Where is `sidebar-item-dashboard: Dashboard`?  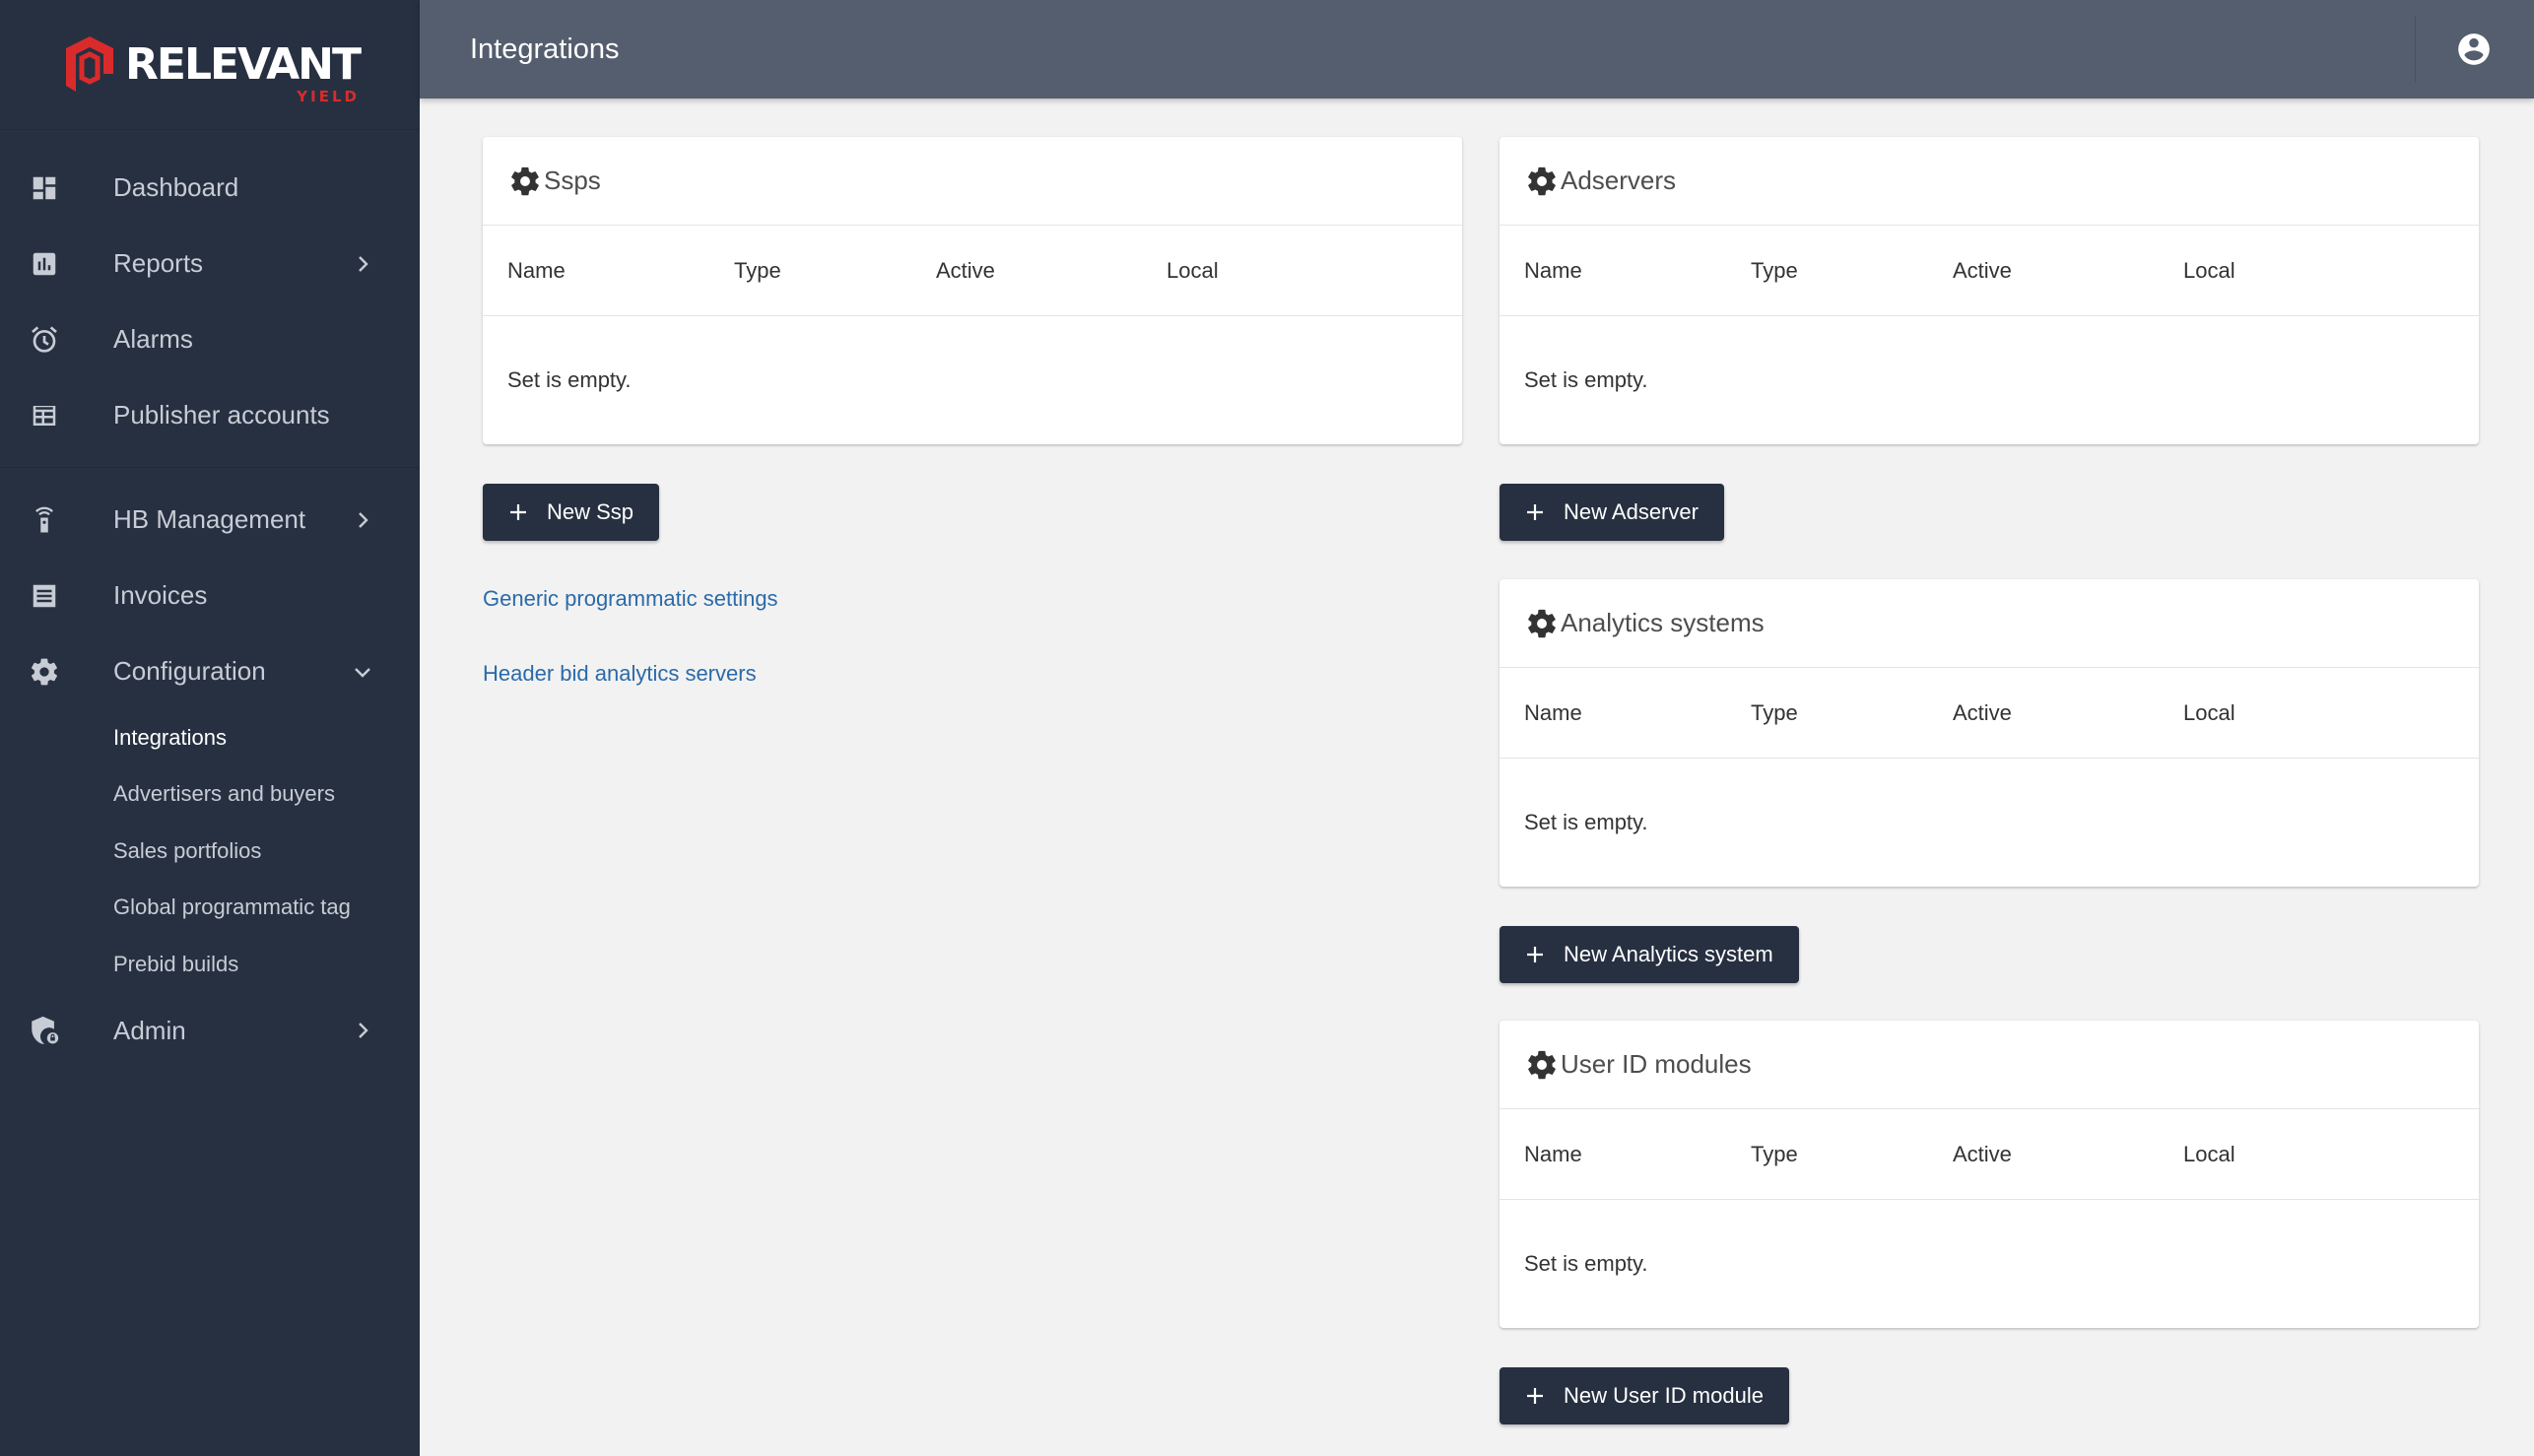
sidebar-item-dashboard: Dashboard is located at coordinates (210, 188).